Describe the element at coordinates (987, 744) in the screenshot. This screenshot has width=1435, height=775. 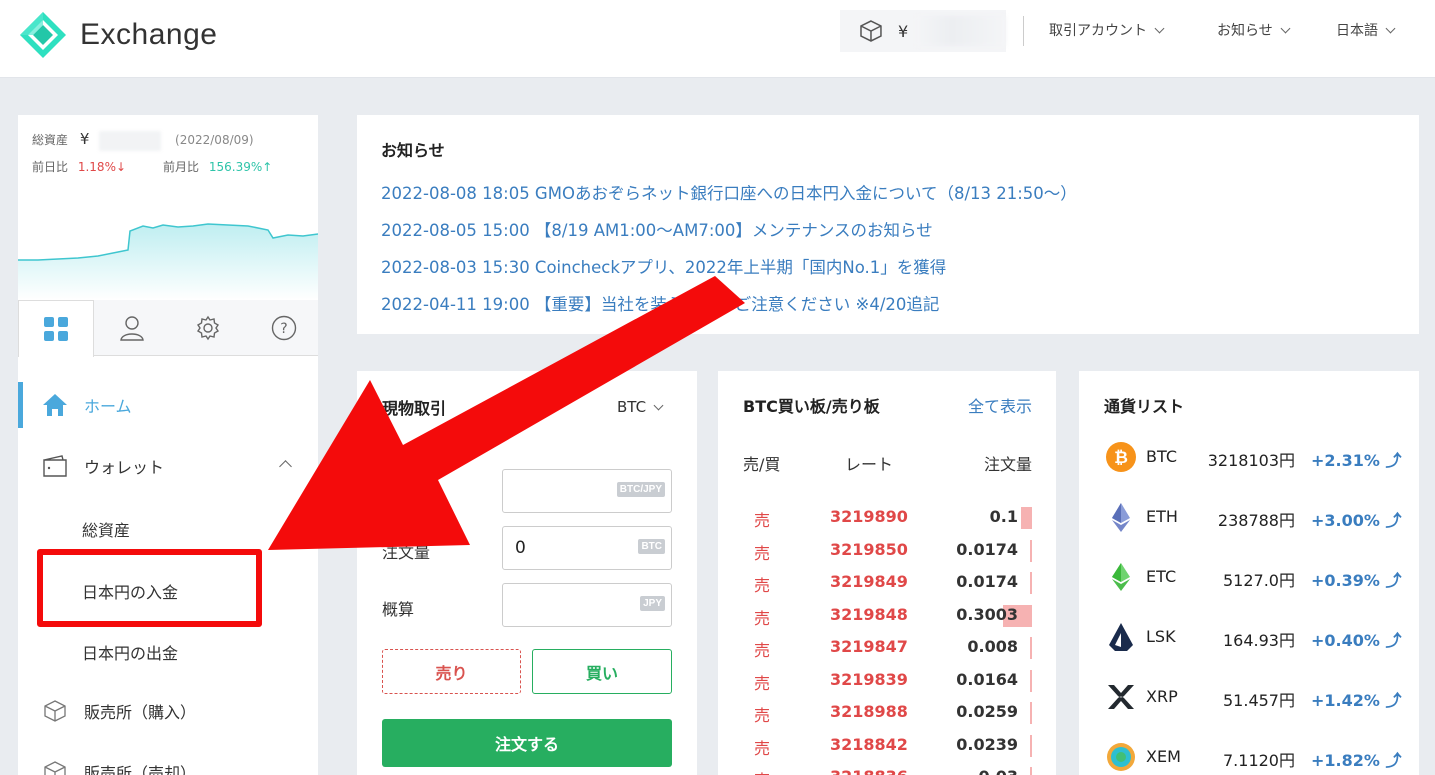
I see `order-qty: 0.0239` at that location.